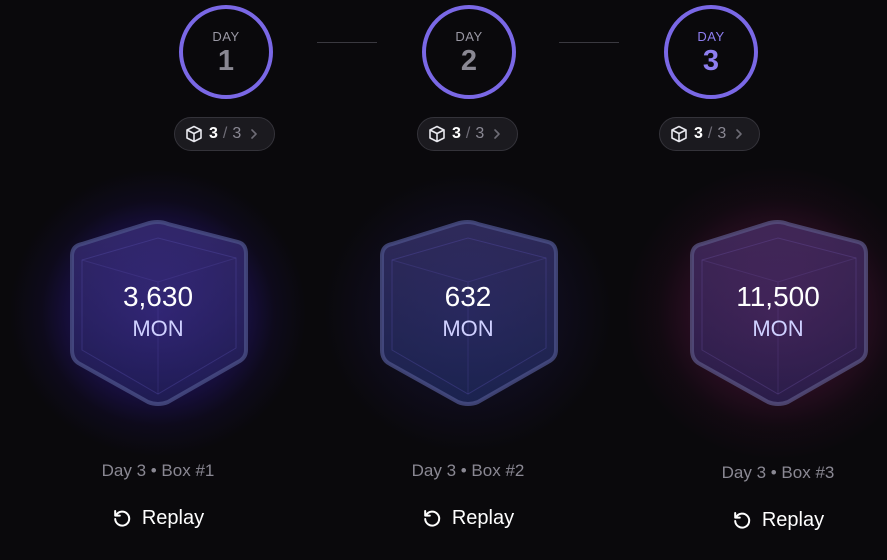  What do you see at coordinates (158, 296) in the screenshot?
I see `reward-amount: 3,630` at bounding box center [158, 296].